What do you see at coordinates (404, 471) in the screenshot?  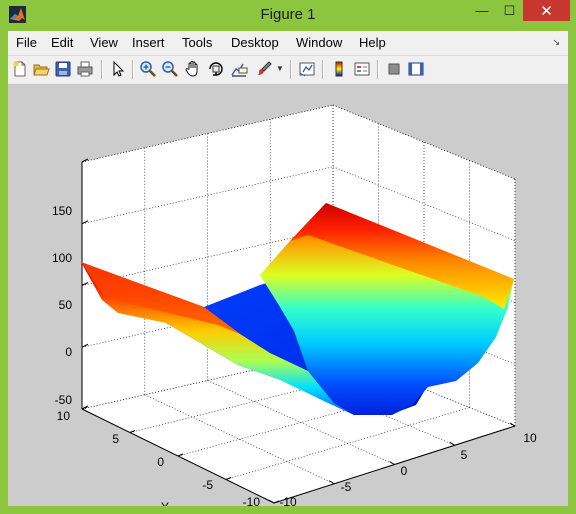 I see `x-tick-label: 0` at bounding box center [404, 471].